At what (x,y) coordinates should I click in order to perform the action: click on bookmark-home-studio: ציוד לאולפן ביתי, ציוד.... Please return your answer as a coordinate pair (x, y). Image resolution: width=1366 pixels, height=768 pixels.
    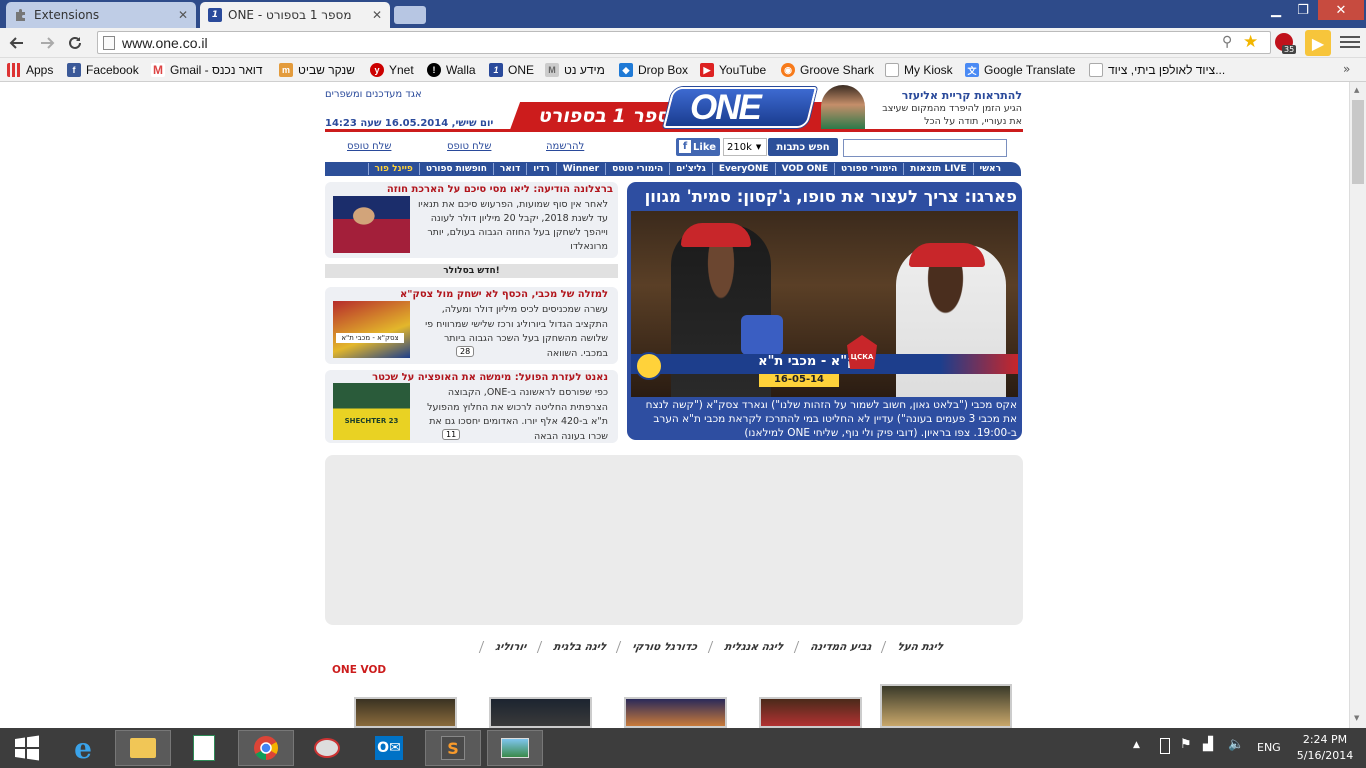
    Looking at the image, I should click on (1157, 70).